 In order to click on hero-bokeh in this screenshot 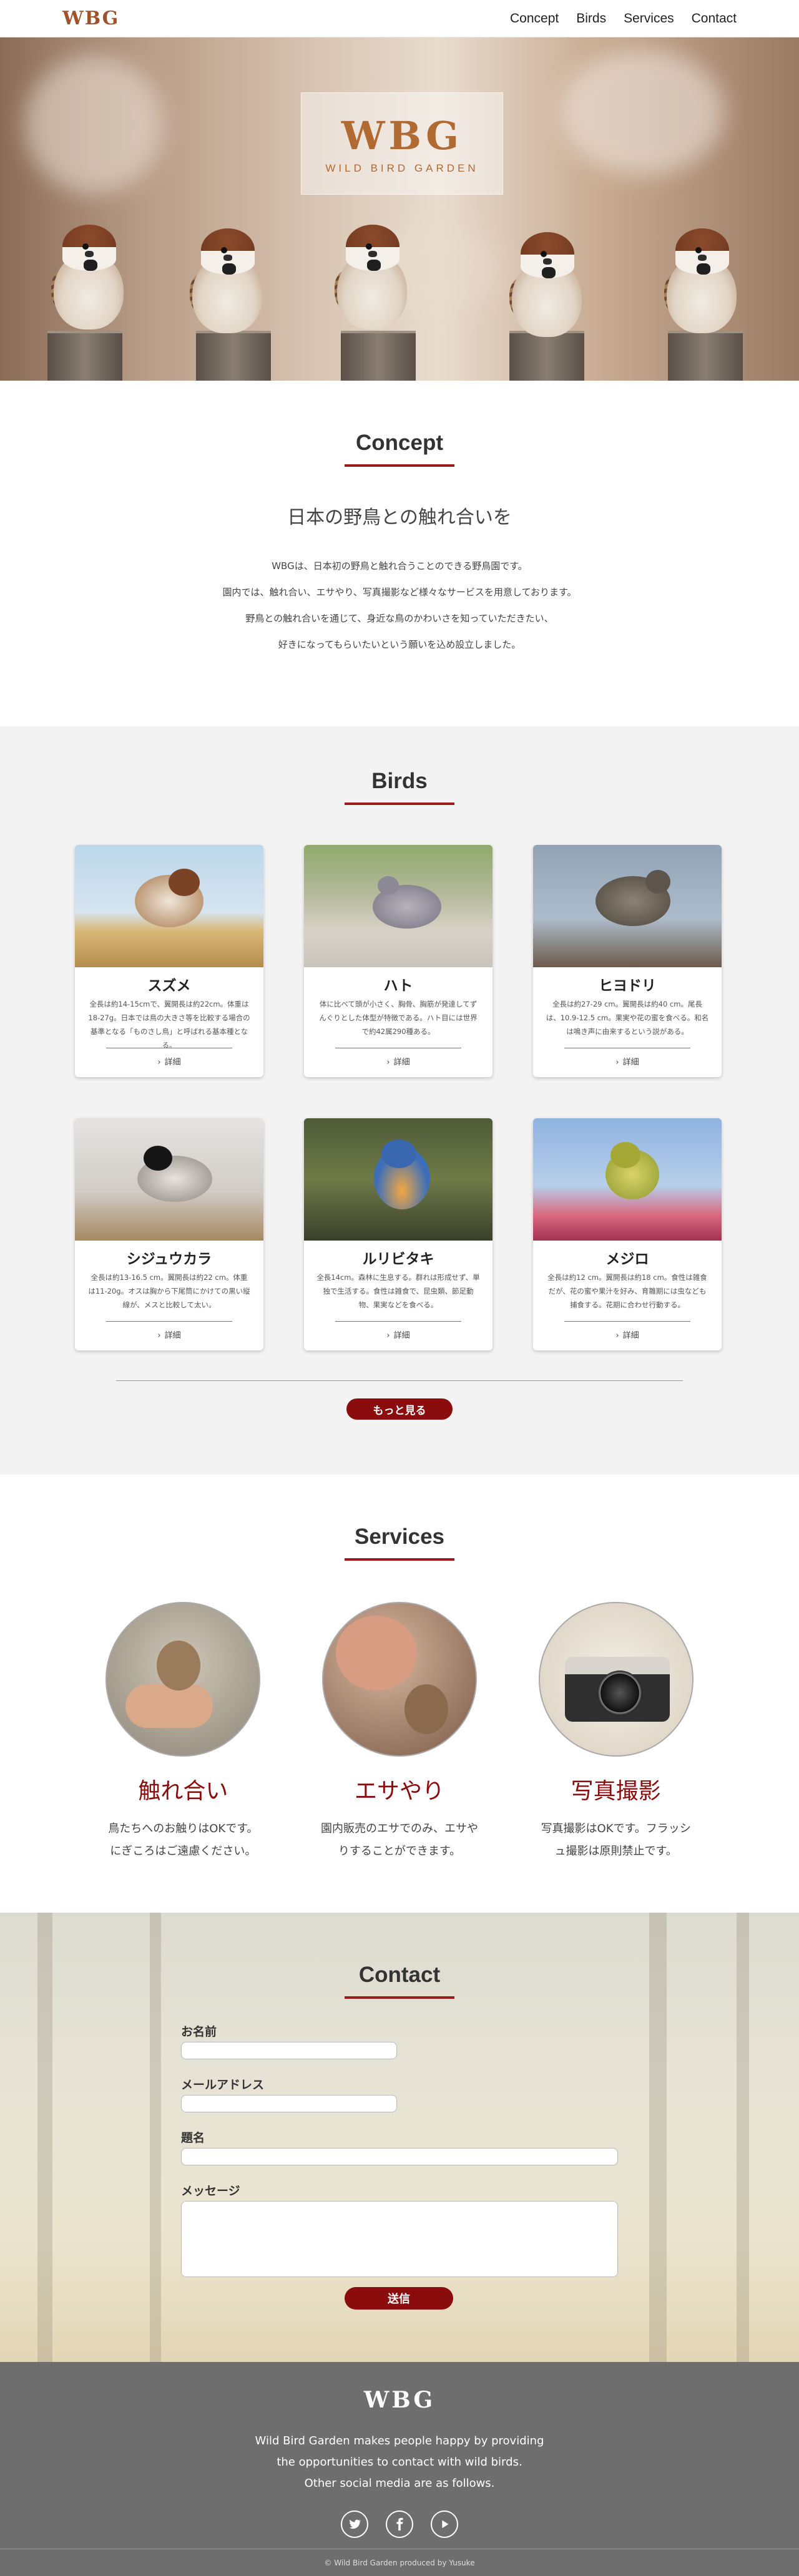, I will do `click(94, 124)`.